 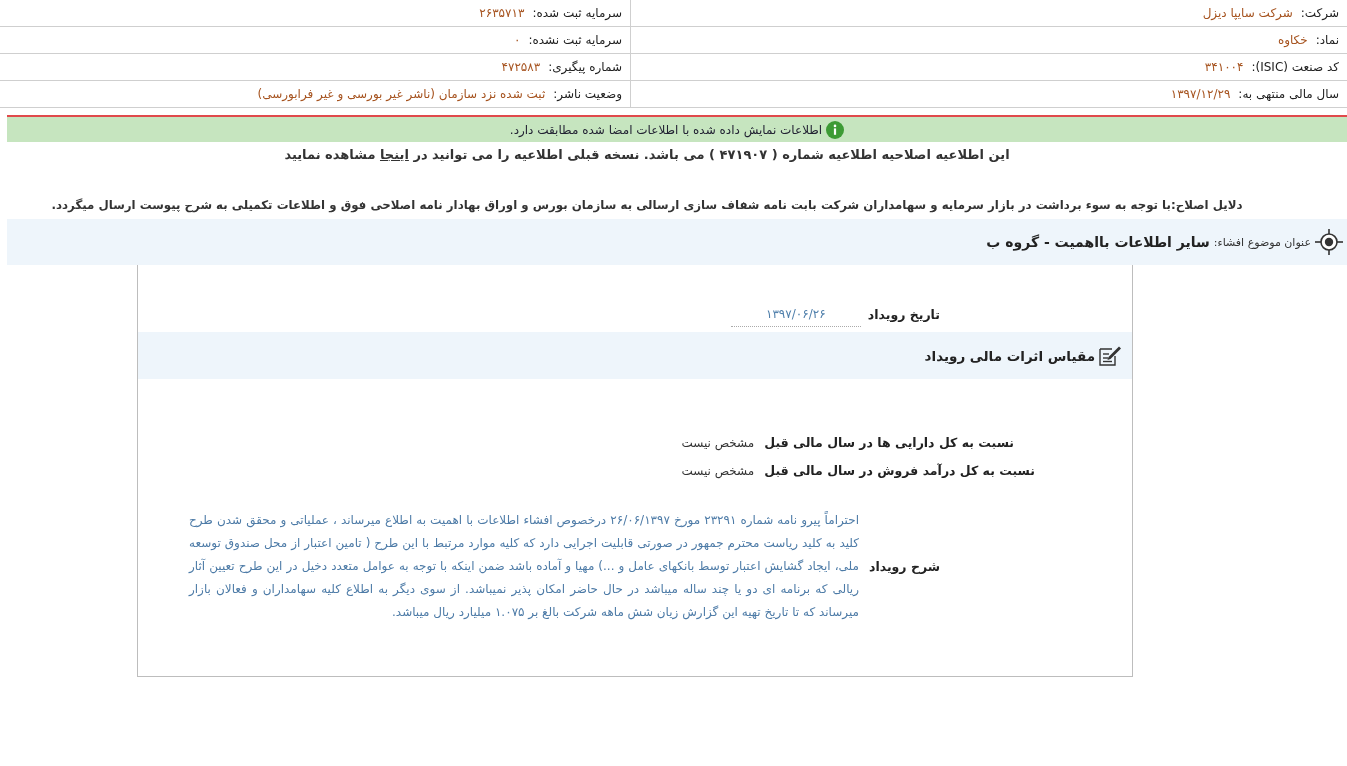 What do you see at coordinates (835, 129) in the screenshot?
I see `info-icon` at bounding box center [835, 129].